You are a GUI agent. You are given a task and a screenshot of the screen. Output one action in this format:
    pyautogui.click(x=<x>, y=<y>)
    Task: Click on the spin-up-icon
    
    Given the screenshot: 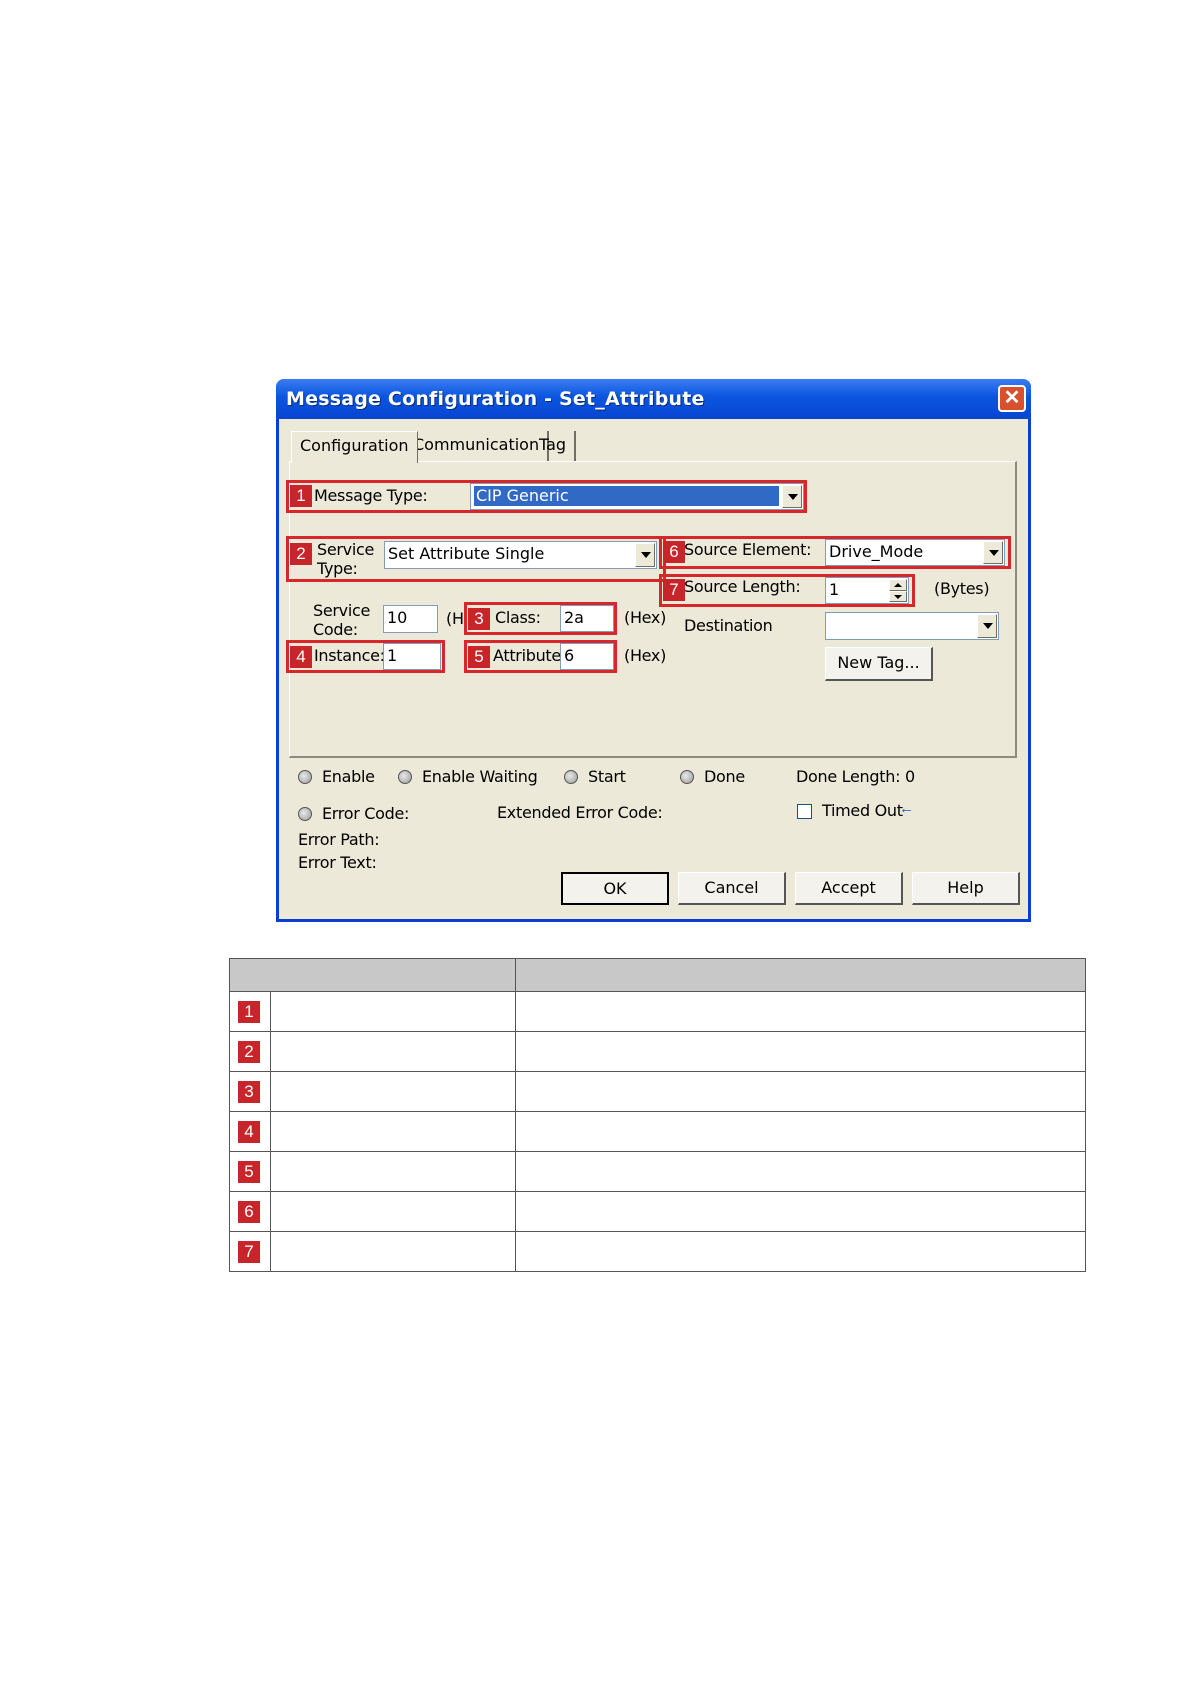 What is the action you would take?
    pyautogui.click(x=898, y=585)
    